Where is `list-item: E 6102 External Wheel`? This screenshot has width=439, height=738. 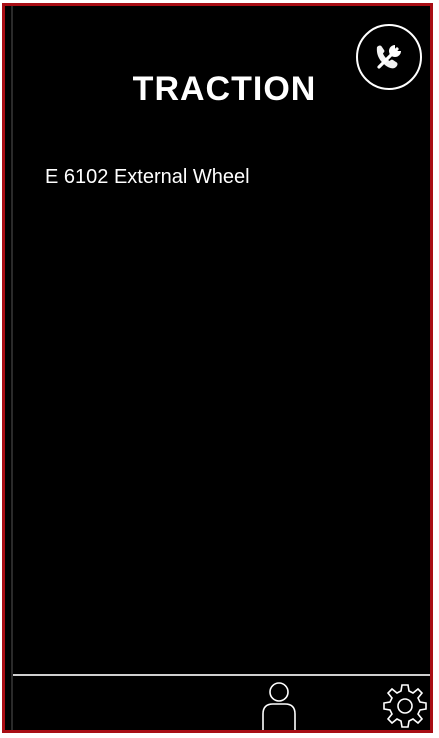 list-item: E 6102 External Wheel is located at coordinates (147, 177).